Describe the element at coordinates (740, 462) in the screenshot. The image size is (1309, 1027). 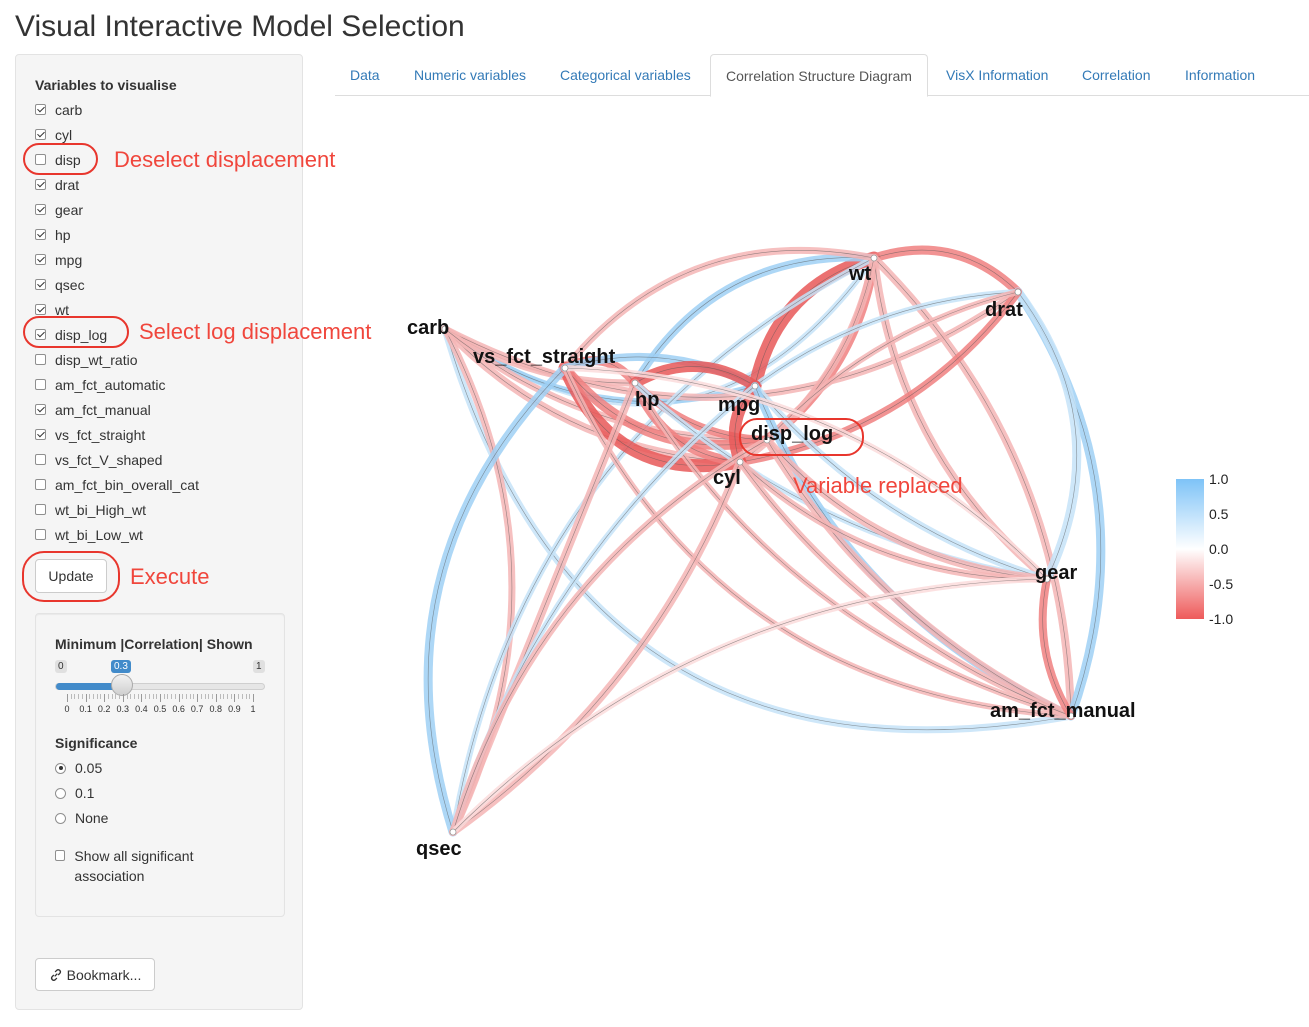
I see `node-dot-cyl` at that location.